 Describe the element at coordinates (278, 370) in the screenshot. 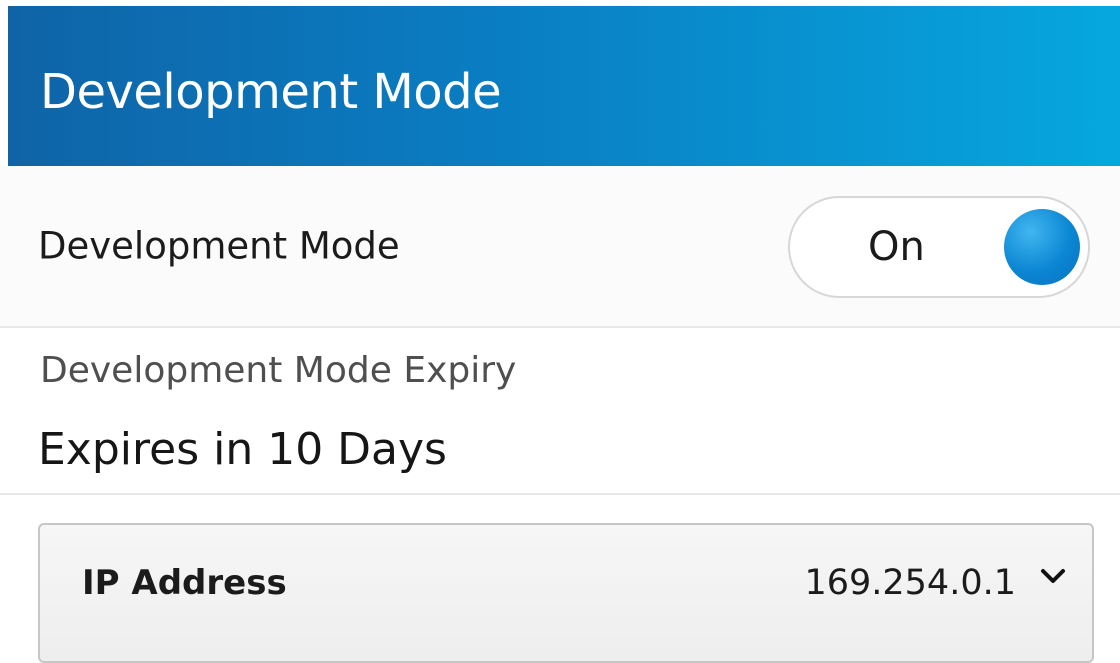

I see `expiry-label: Development Mode Expiry` at that location.